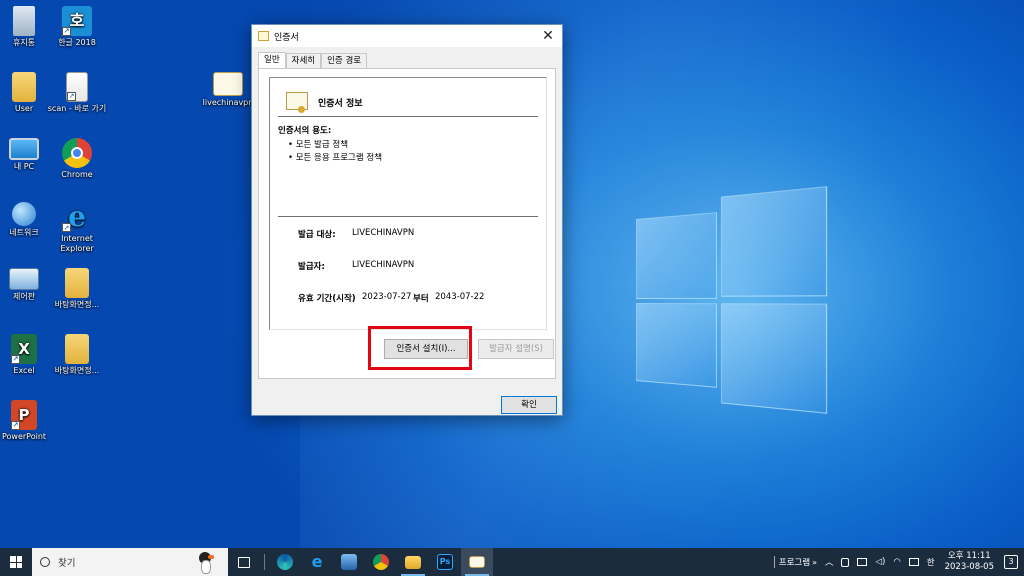 Image resolution: width=1024 pixels, height=576 pixels. Describe the element at coordinates (969, 556) in the screenshot. I see `clock-time: 오후 11:11` at that location.